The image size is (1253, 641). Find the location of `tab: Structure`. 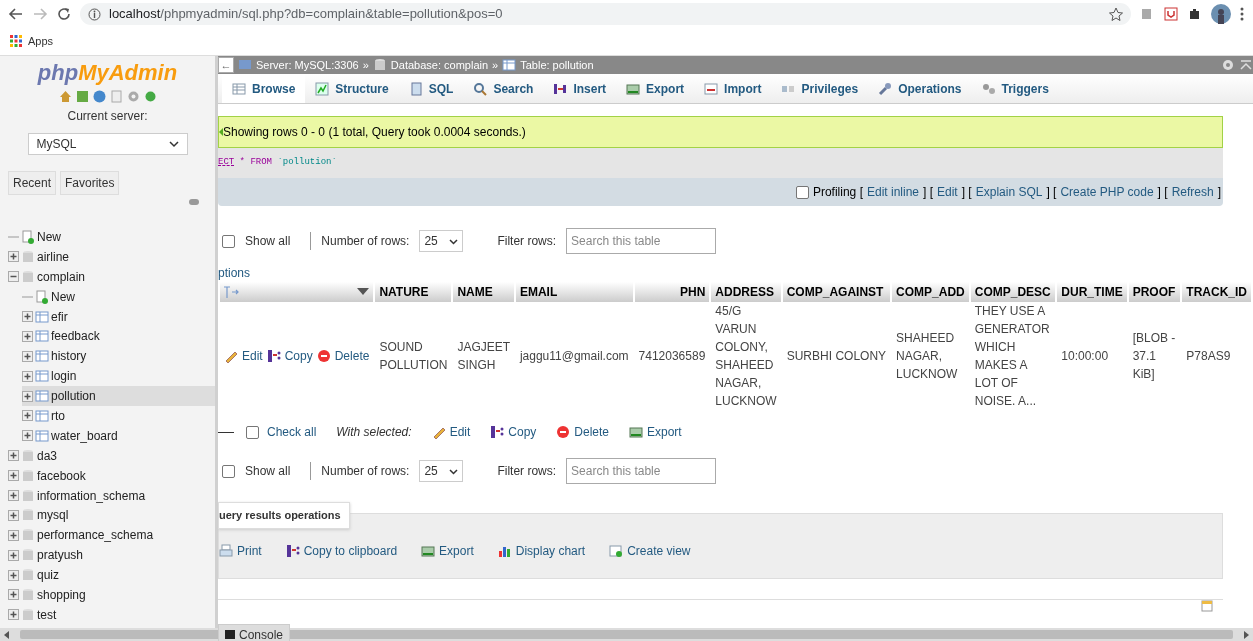

tab: Structure is located at coordinates (352, 88).